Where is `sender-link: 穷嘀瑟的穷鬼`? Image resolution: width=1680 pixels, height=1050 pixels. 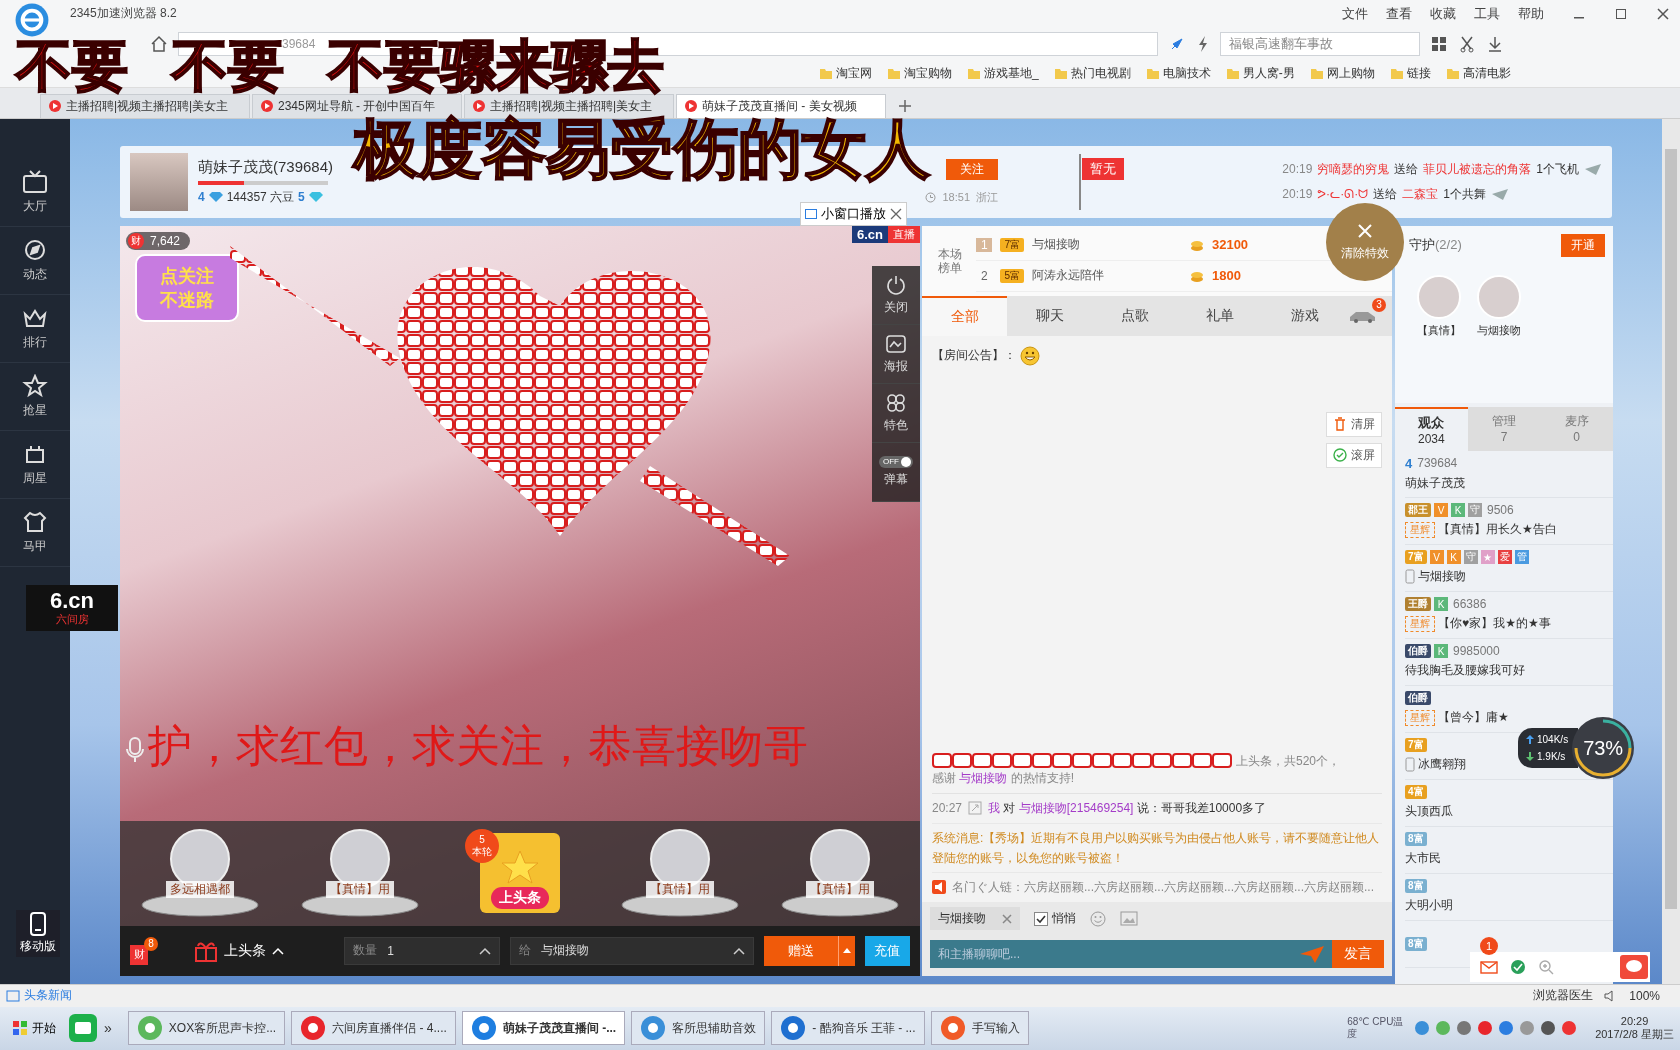
sender-link: 穷嘀瑟的穷鬼 is located at coordinates (1353, 169).